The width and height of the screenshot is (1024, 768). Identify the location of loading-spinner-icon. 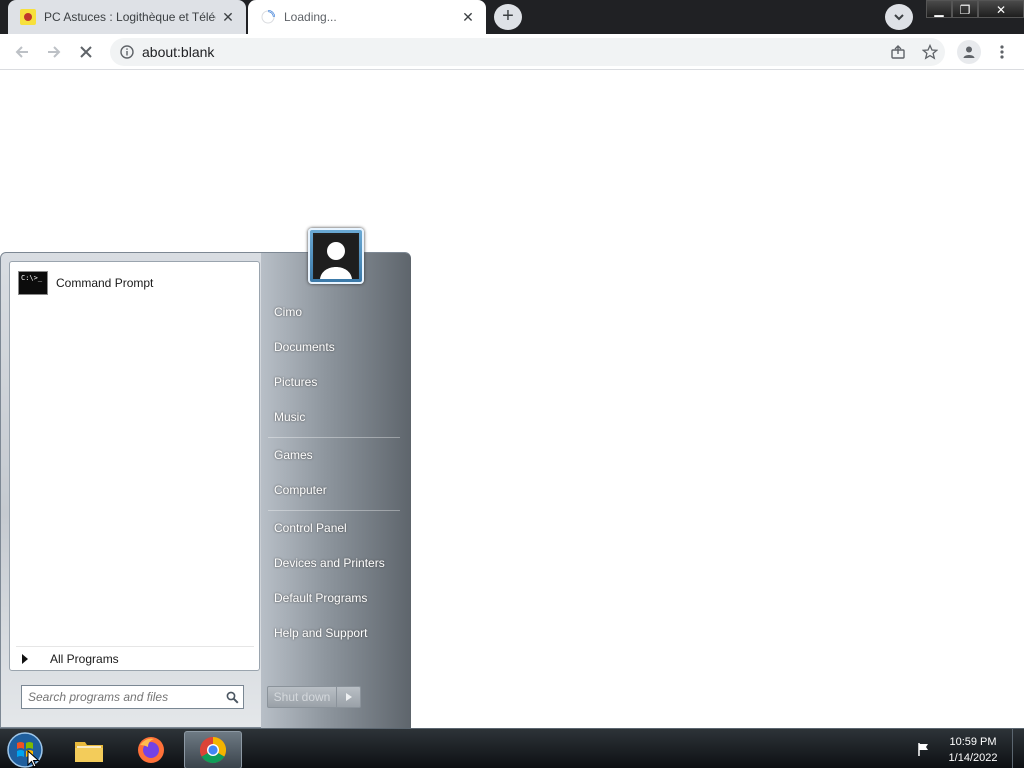
(268, 17).